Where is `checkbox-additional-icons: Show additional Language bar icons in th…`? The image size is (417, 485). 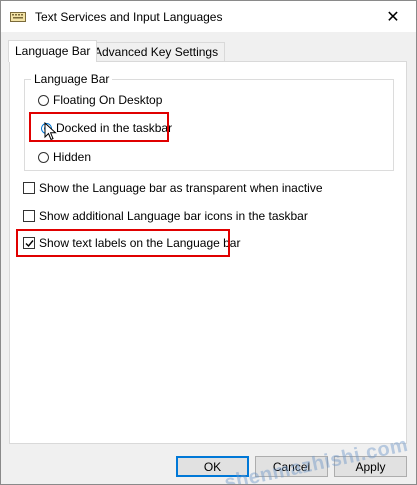 checkbox-additional-icons: Show additional Language bar icons in th… is located at coordinates (165, 216).